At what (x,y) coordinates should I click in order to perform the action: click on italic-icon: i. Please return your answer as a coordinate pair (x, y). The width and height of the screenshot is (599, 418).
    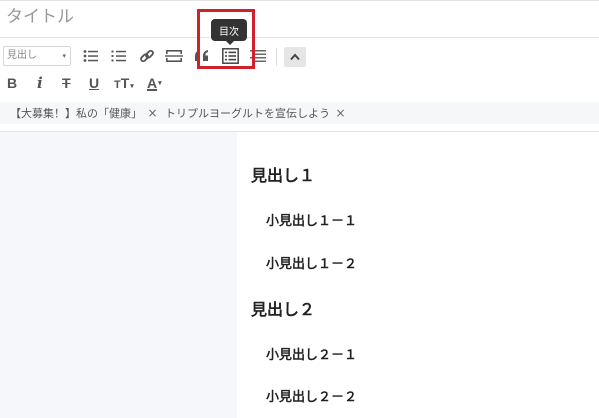
    Looking at the image, I should click on (40, 83).